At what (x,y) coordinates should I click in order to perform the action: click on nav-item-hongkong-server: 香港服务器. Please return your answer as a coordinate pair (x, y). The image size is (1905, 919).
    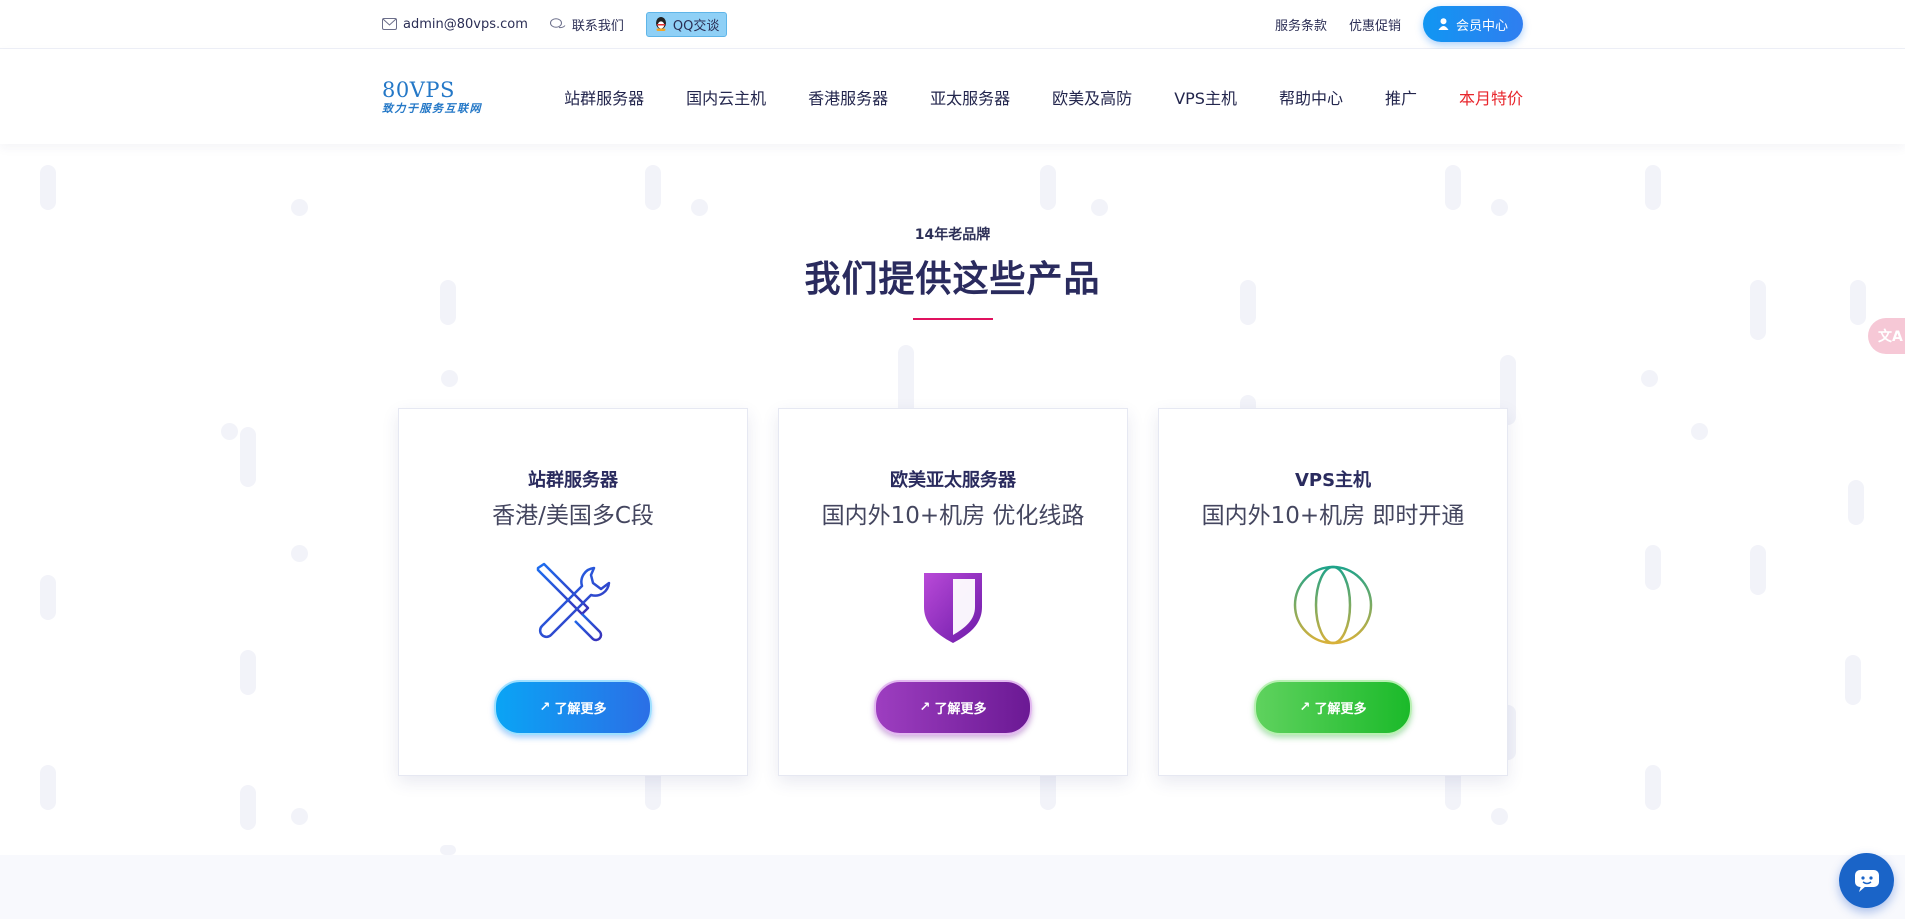
    Looking at the image, I should click on (848, 97).